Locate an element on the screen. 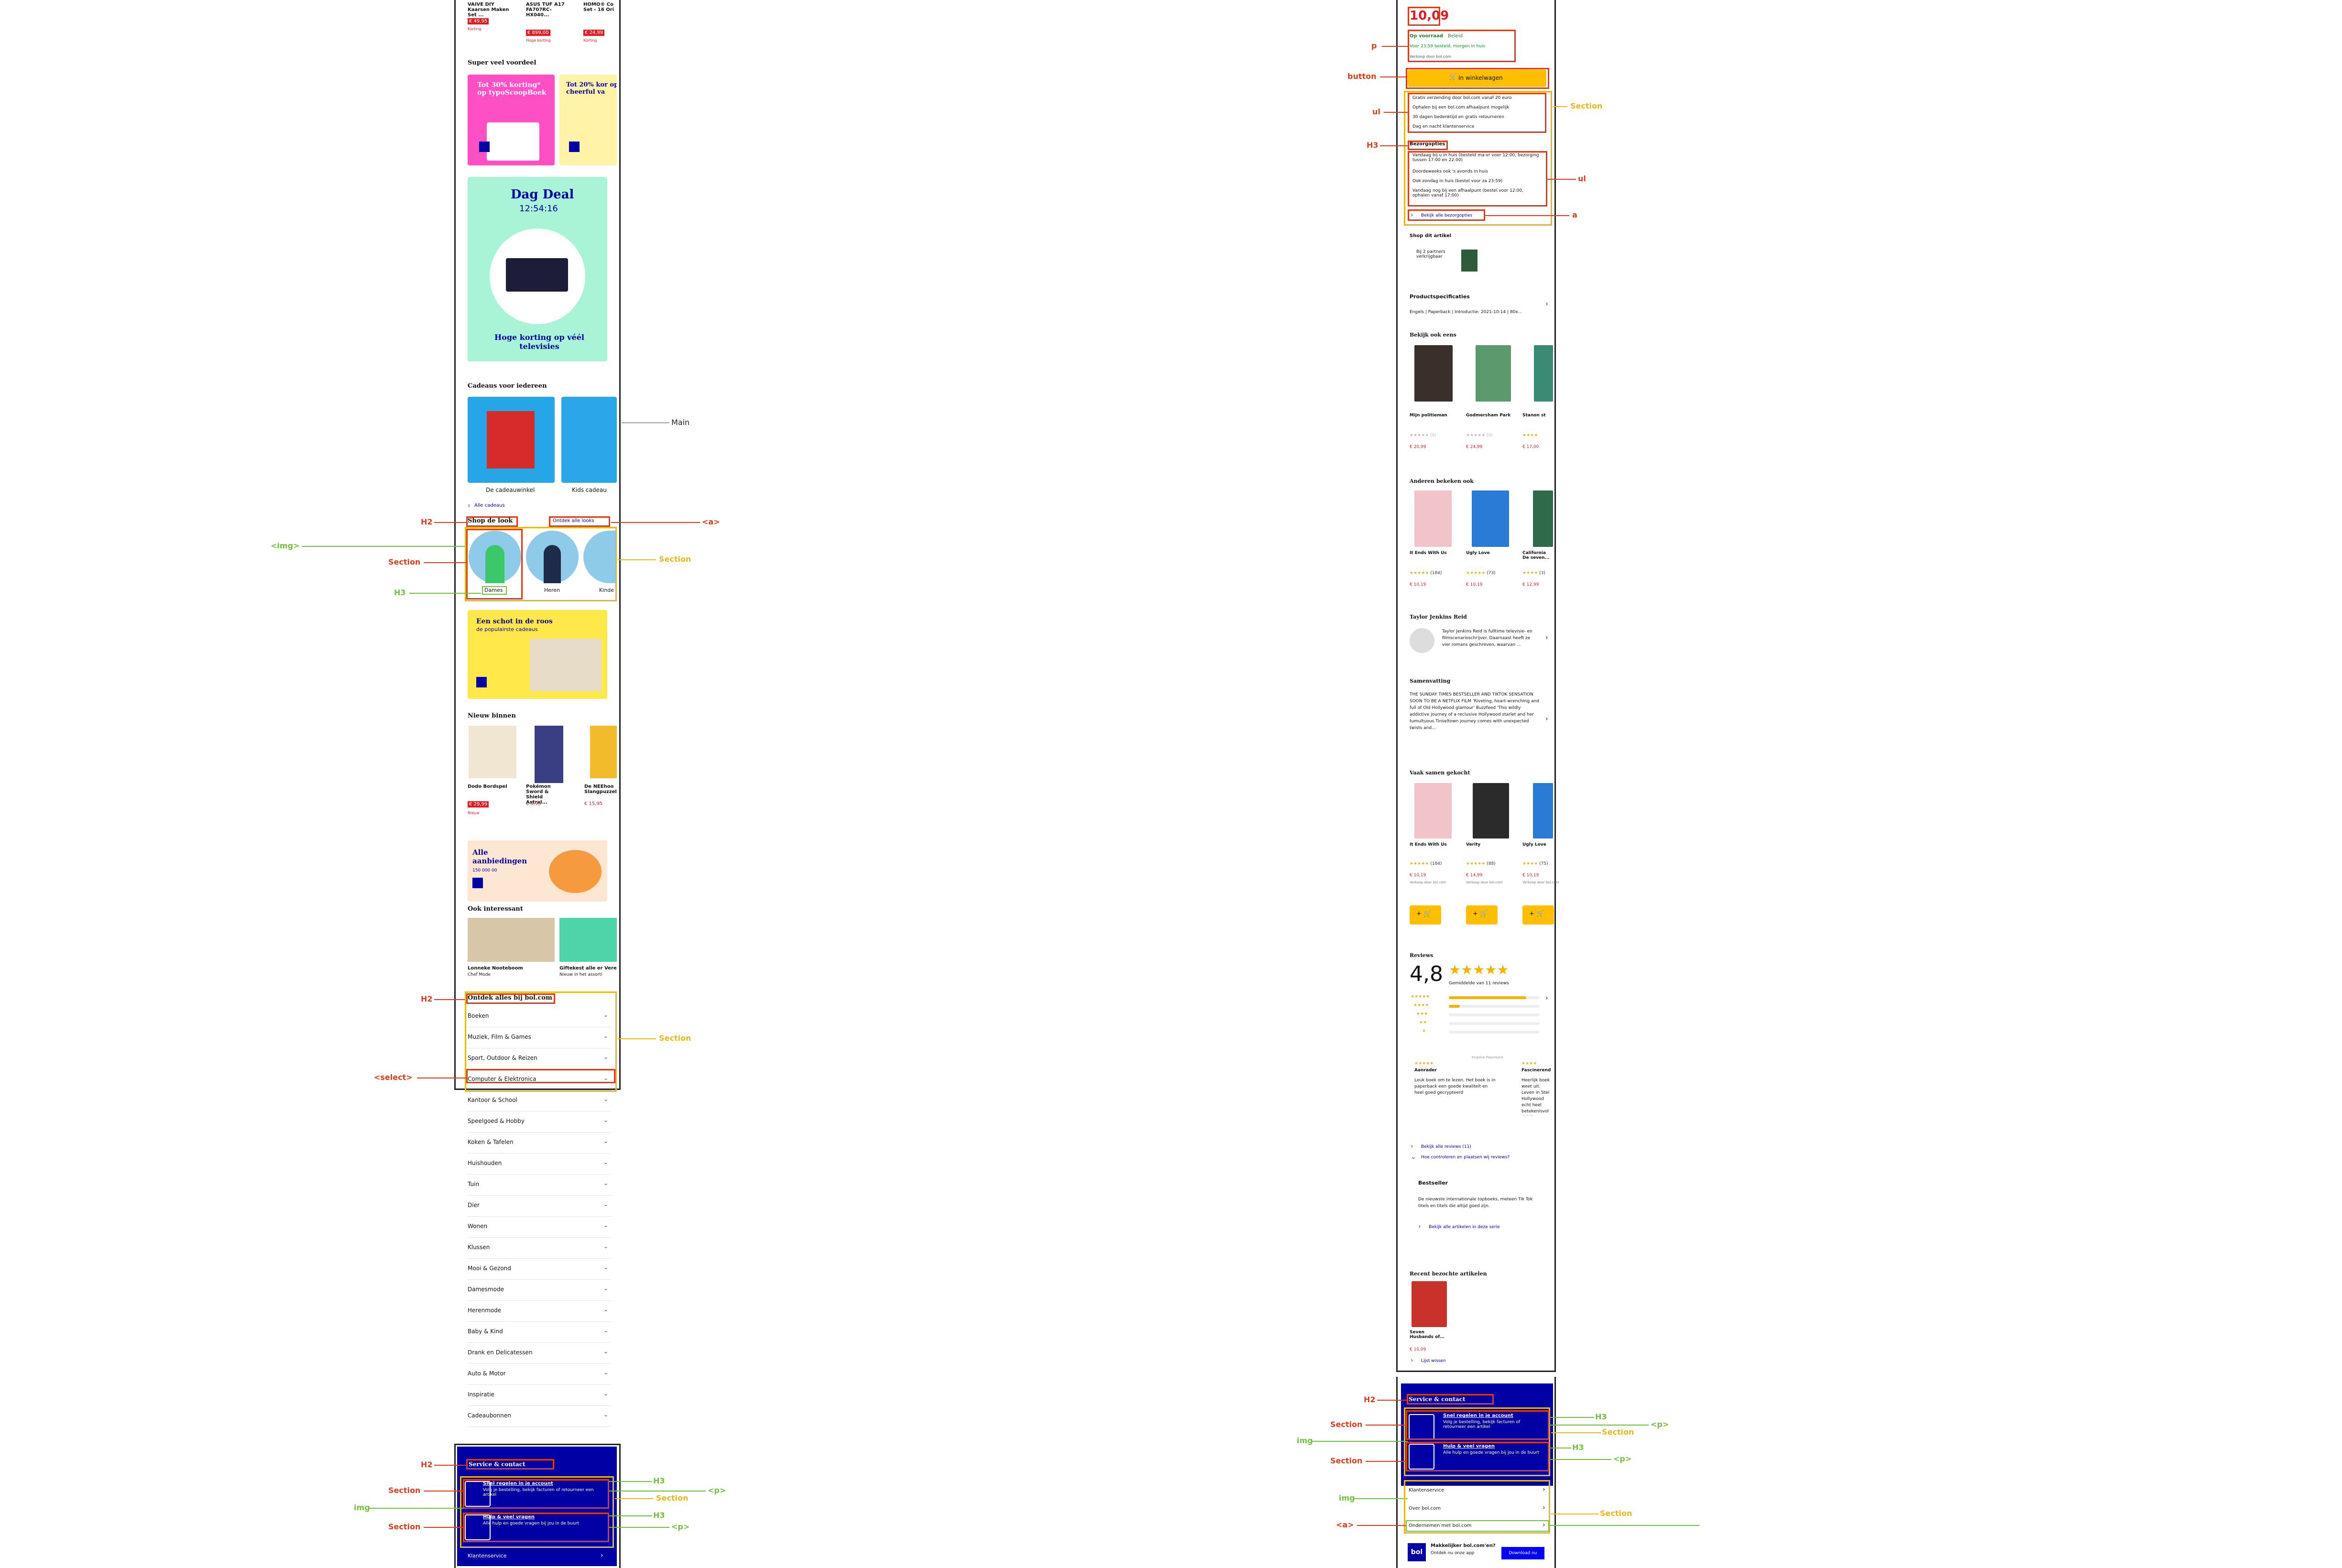  clear-list-link: Lijst wissen is located at coordinates (1433, 1361).